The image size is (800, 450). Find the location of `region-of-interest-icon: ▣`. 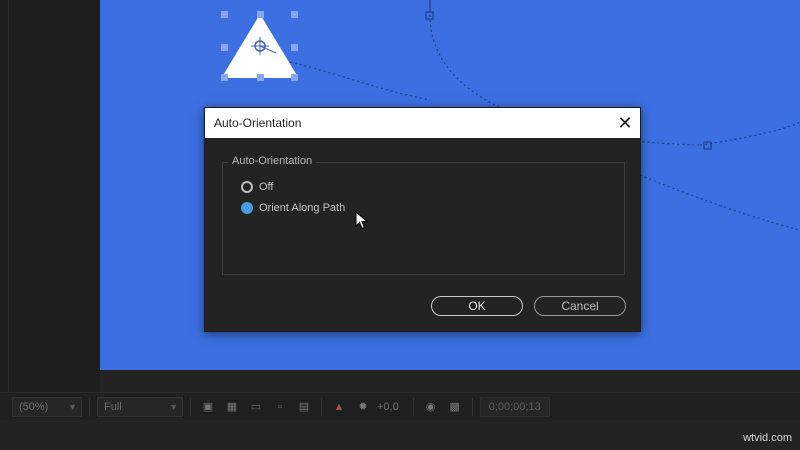

region-of-interest-icon: ▣ is located at coordinates (208, 407).